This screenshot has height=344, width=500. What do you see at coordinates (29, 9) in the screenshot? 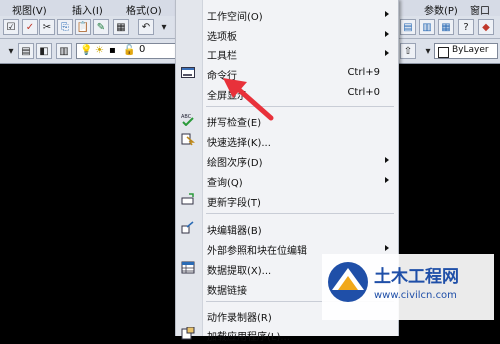
I see `menu-view: 视图(V)` at bounding box center [29, 9].